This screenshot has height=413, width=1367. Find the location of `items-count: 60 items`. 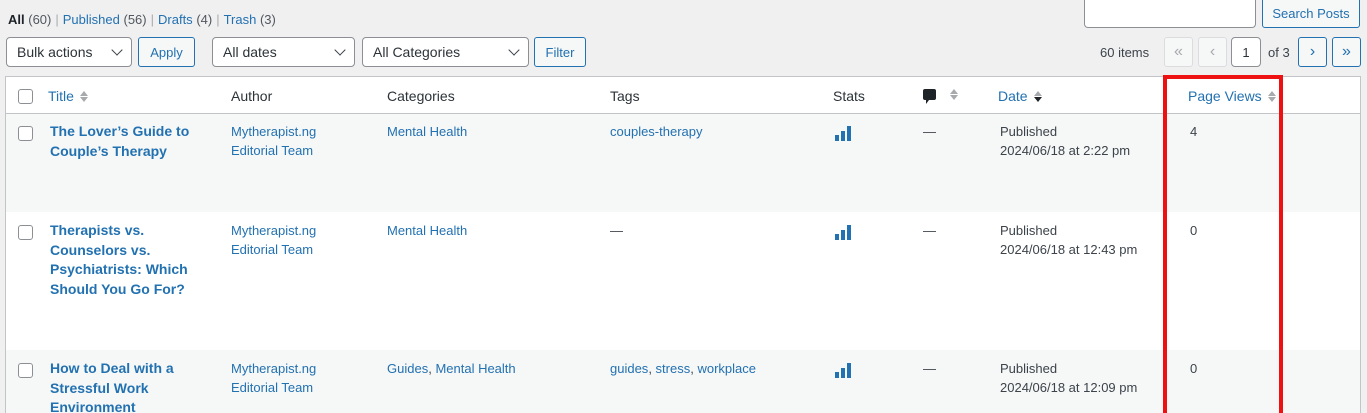

items-count: 60 items is located at coordinates (1125, 52).